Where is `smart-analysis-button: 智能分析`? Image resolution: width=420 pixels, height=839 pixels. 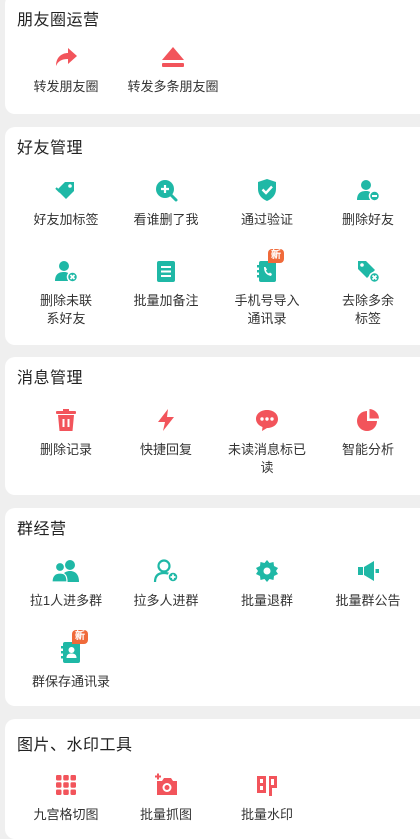
smart-analysis-button: 智能分析 is located at coordinates (368, 433).